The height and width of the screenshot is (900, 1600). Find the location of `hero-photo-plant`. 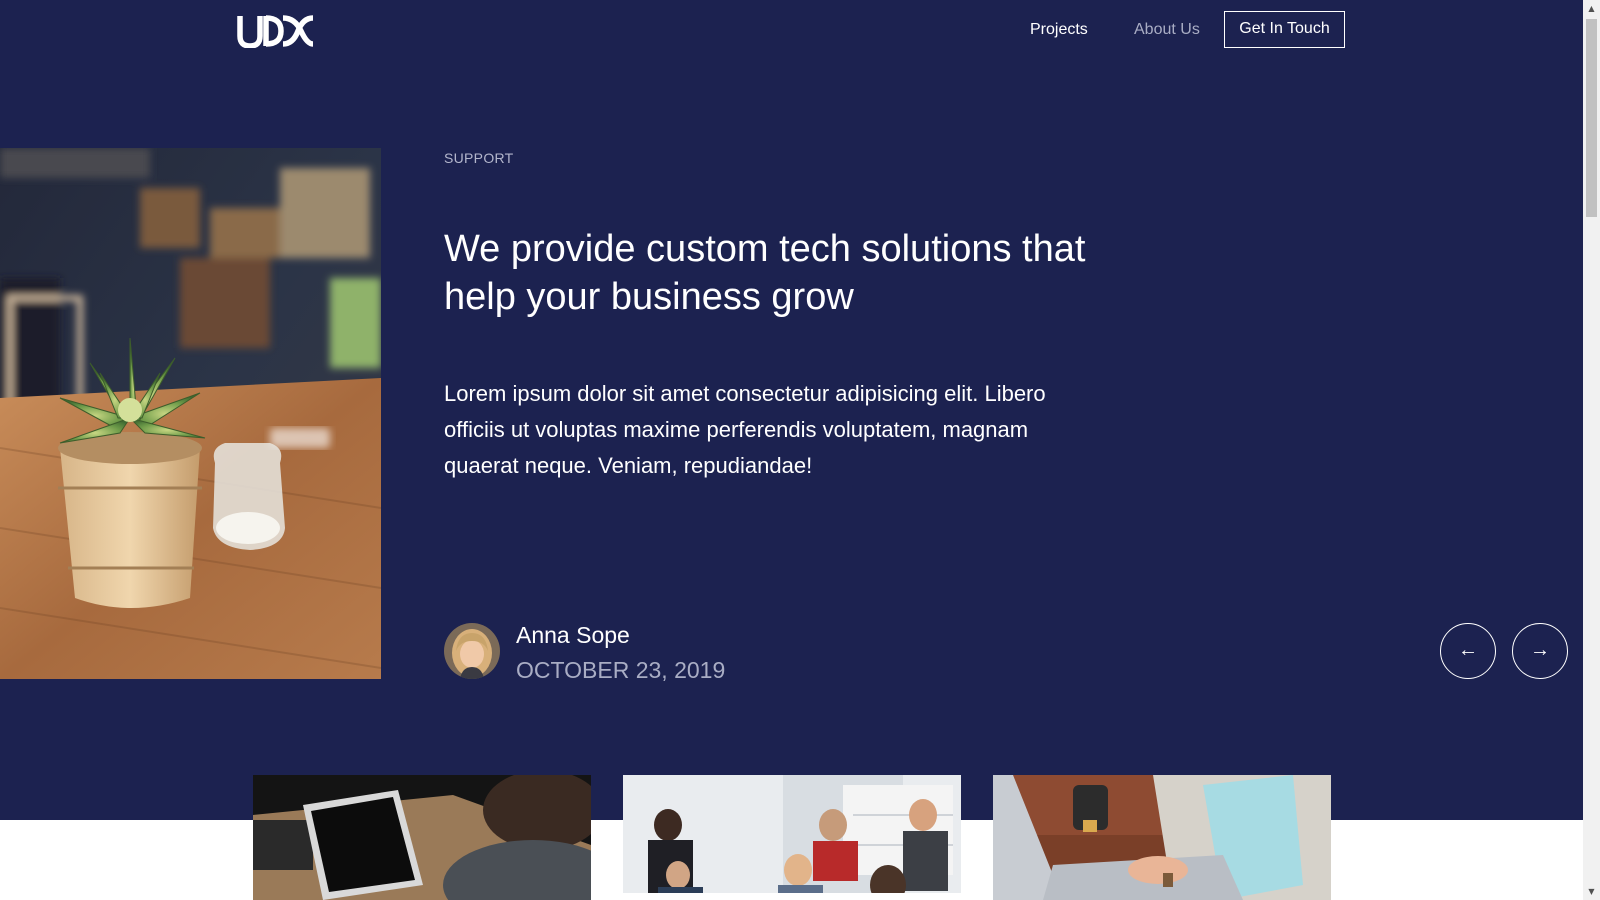

hero-photo-plant is located at coordinates (190, 413).